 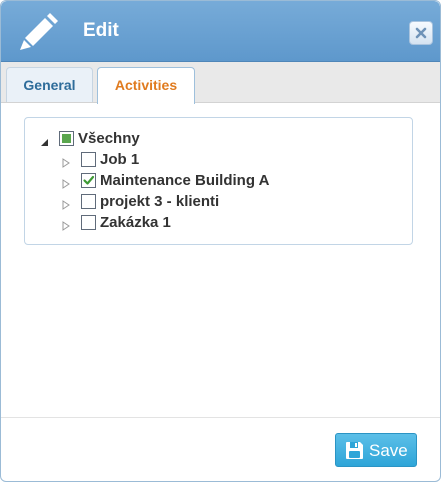 What do you see at coordinates (220, 31) in the screenshot?
I see `dialog-titlebar: Edit` at bounding box center [220, 31].